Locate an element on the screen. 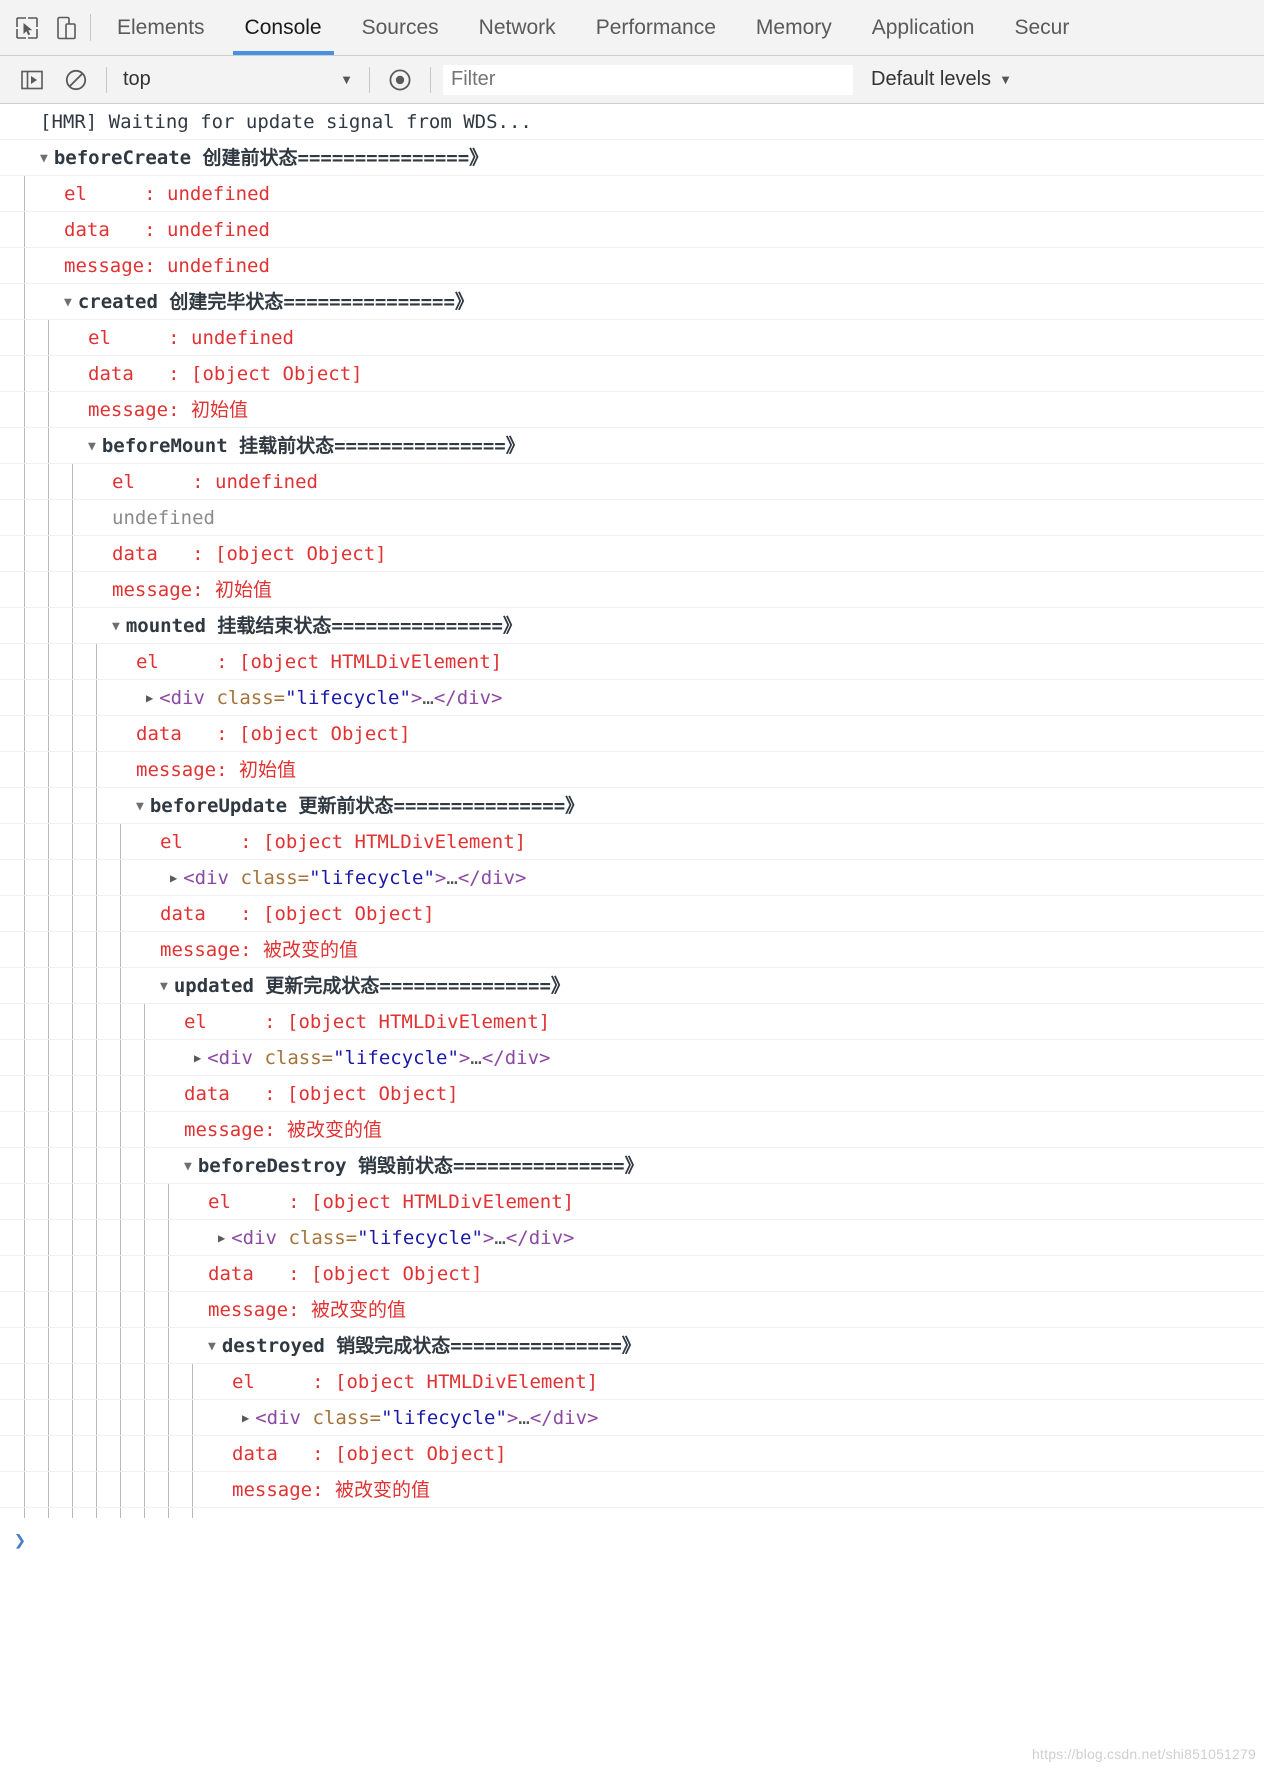 Image resolution: width=1264 pixels, height=1768 pixels. log-group-header: ▼ destroyed 销毁完成状态===============》 is located at coordinates (424, 1345).